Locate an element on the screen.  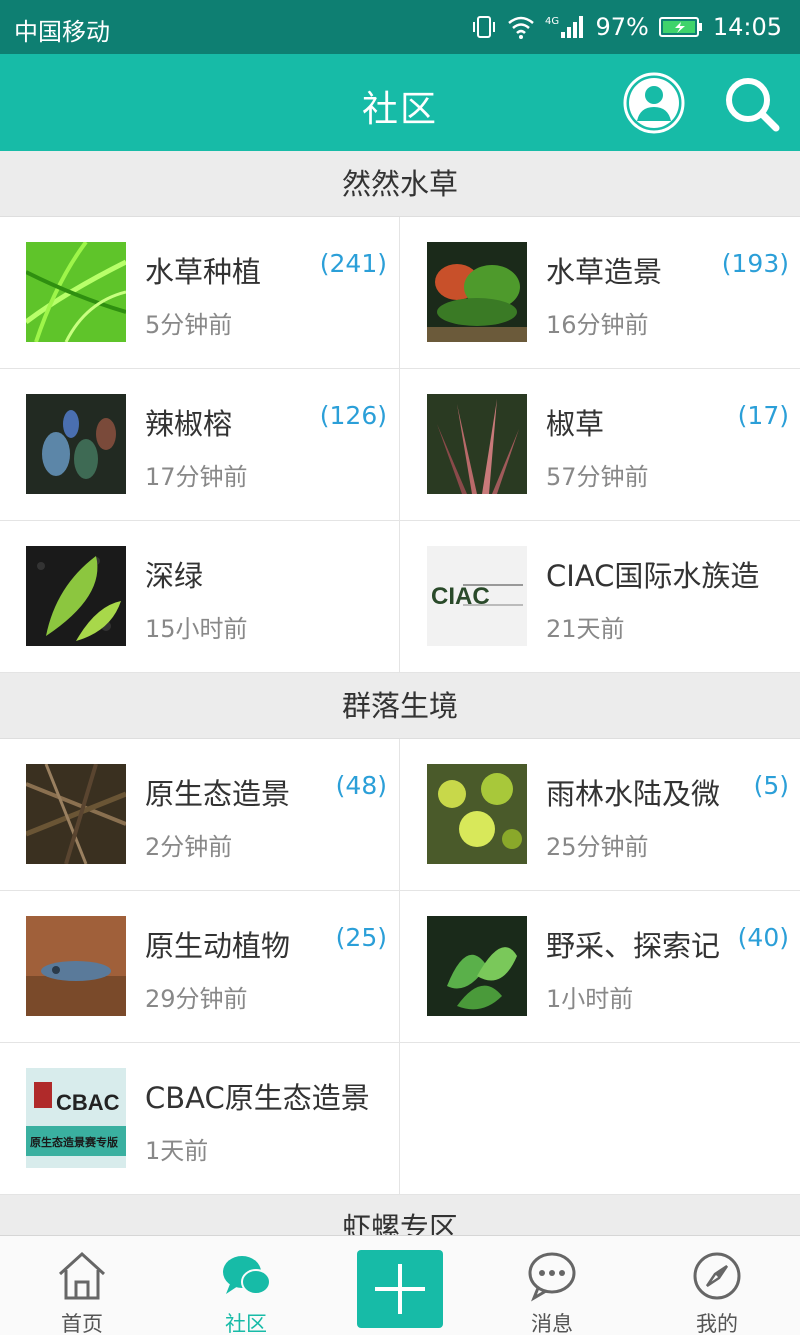
bottom-tab-bar: 首页 社区 消息 我的 is located at coordinates (400, 1285).